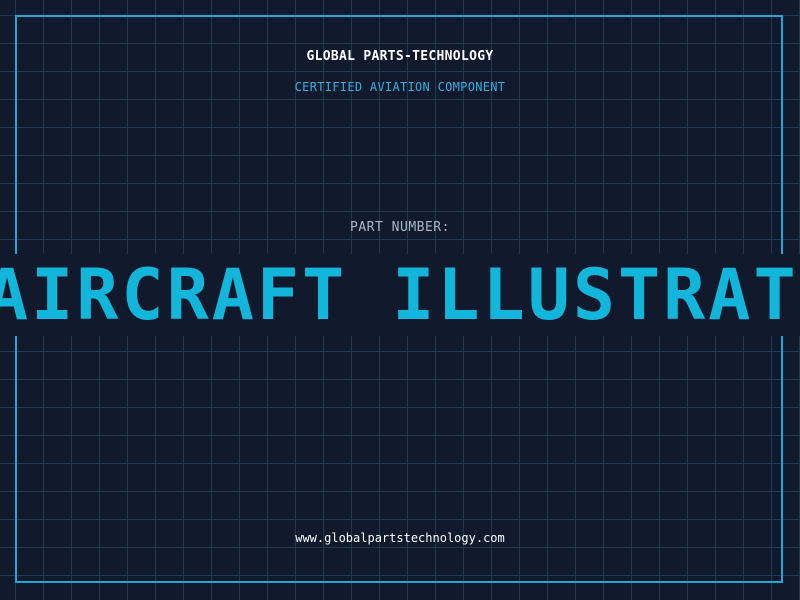 The height and width of the screenshot is (600, 800). Describe the element at coordinates (400, 87) in the screenshot. I see `certification-text: CERTIFIED AVIATION COMPONENT` at that location.